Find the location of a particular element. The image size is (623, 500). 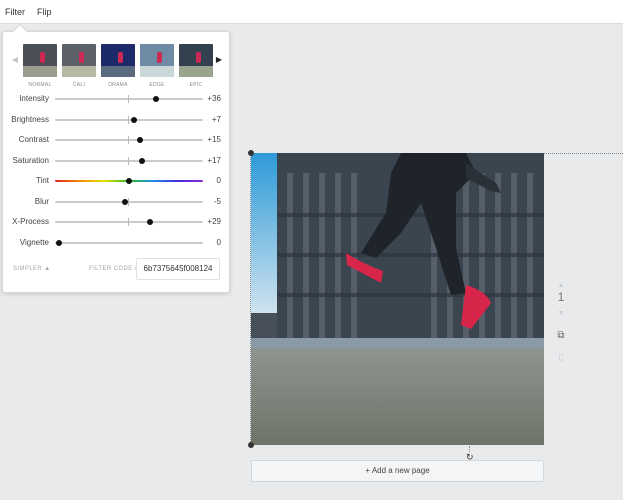

copy-page-icon: ⧉ is located at coordinates (561, 335).